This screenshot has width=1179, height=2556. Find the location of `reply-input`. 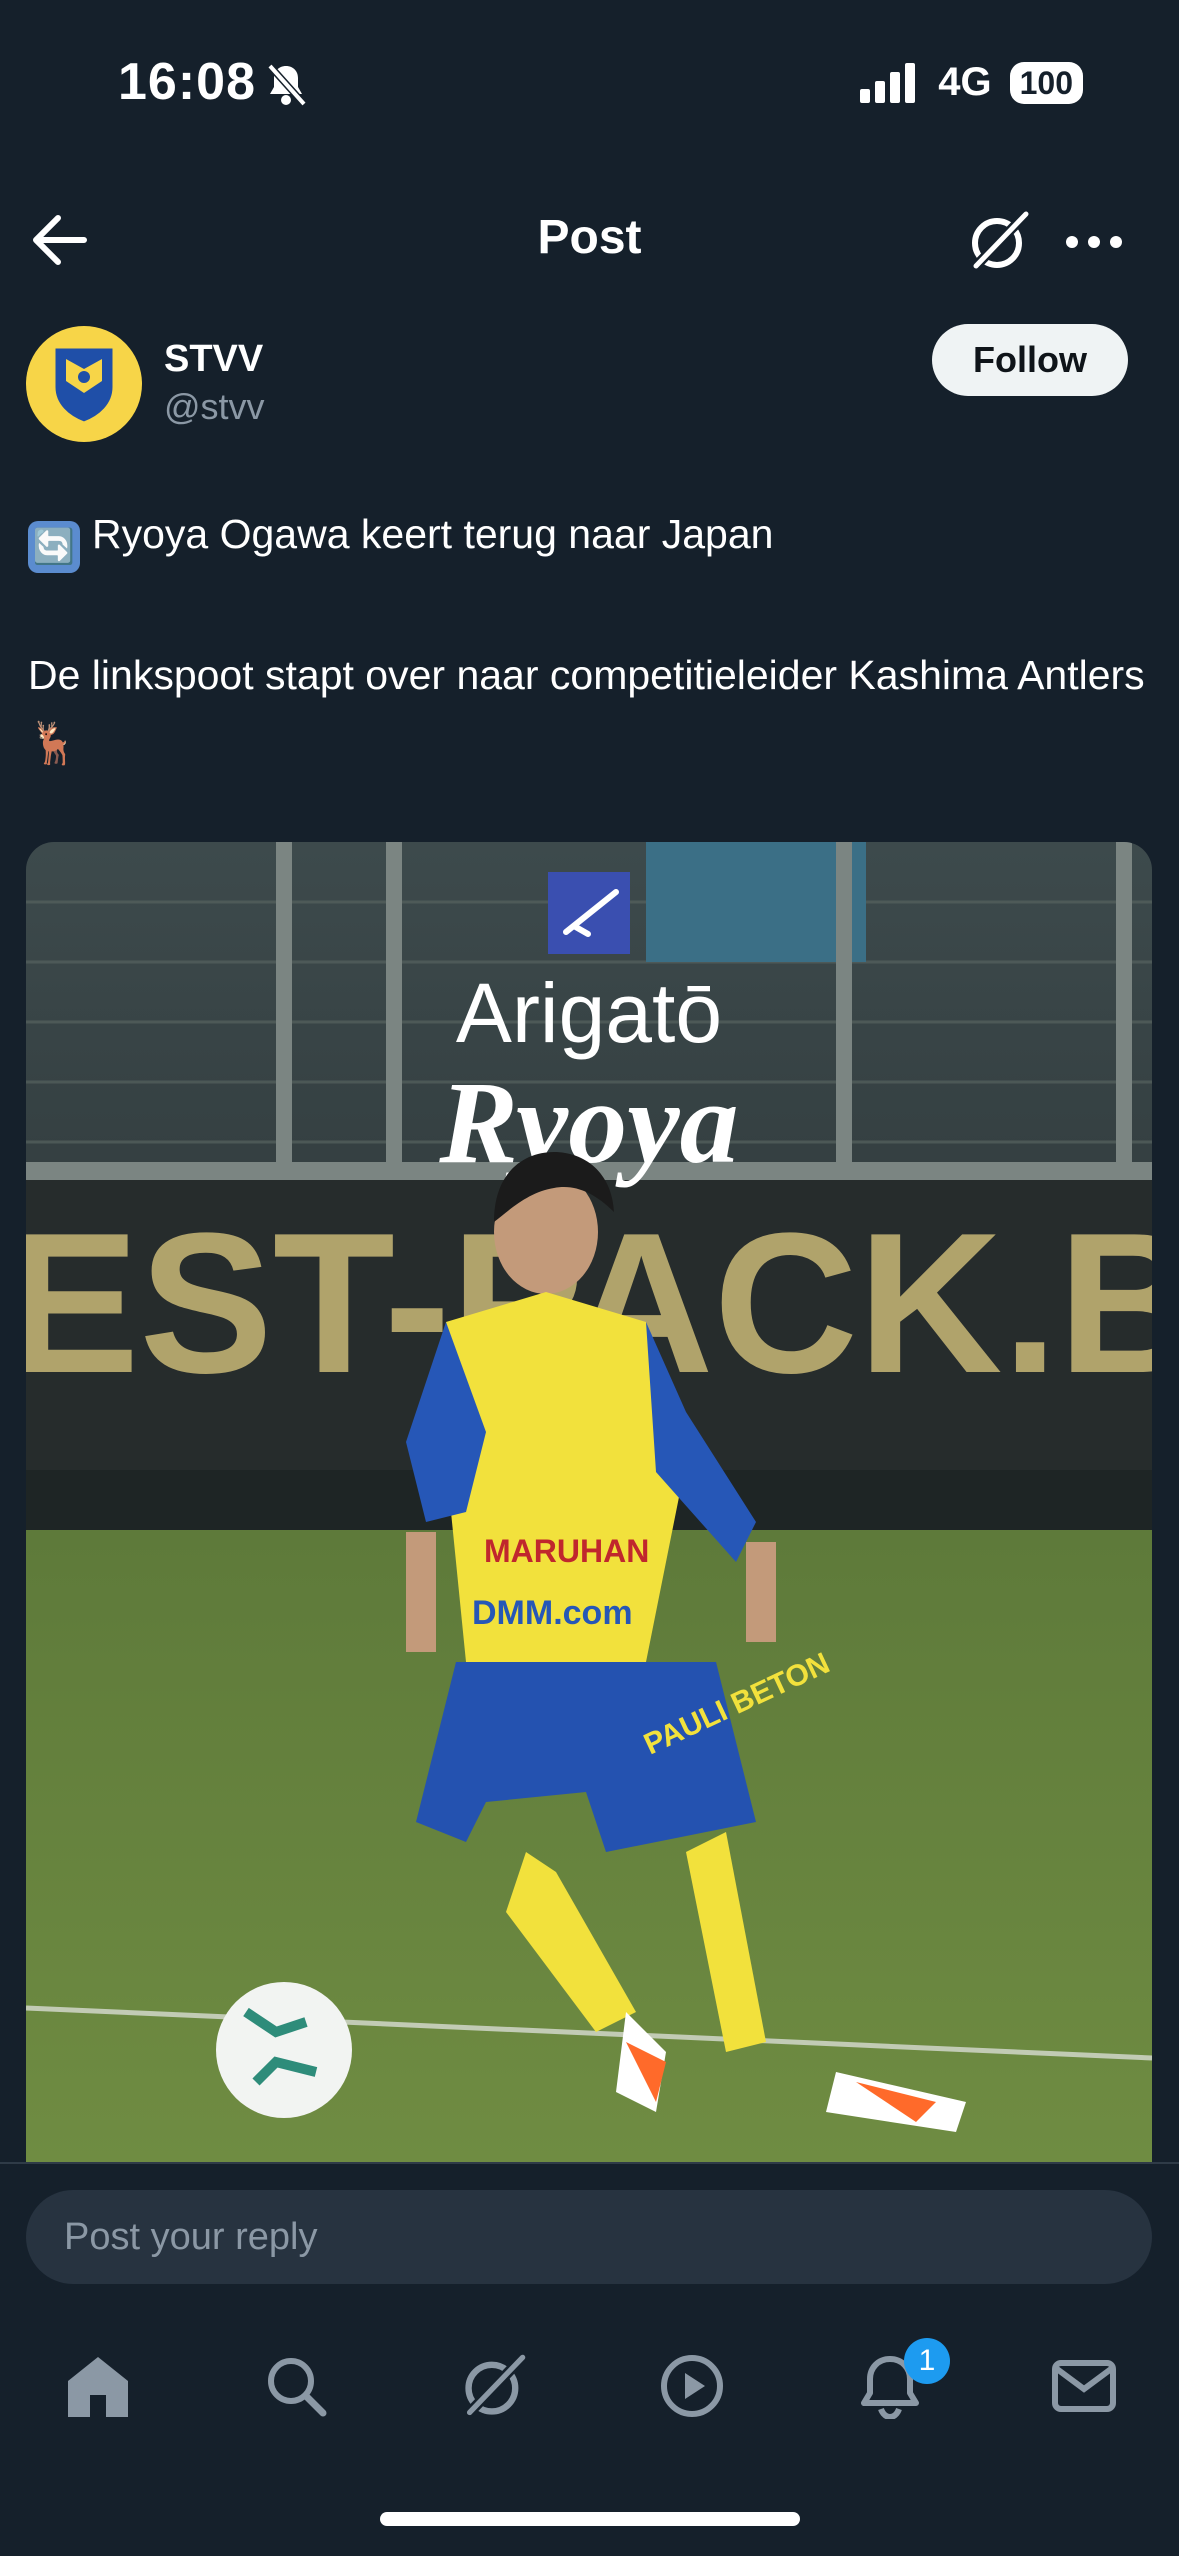

reply-input is located at coordinates (589, 2237).